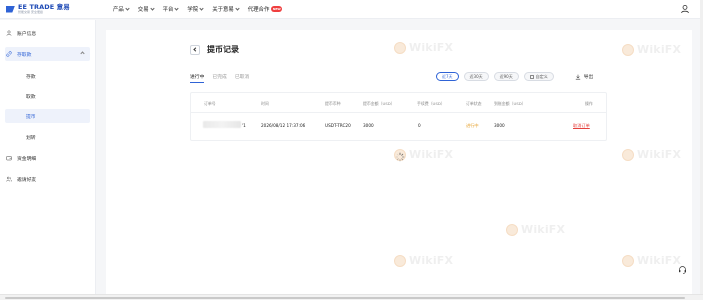 The height and width of the screenshot is (300, 703). Describe the element at coordinates (419, 125) in the screenshot. I see `order-fee: 0` at that location.